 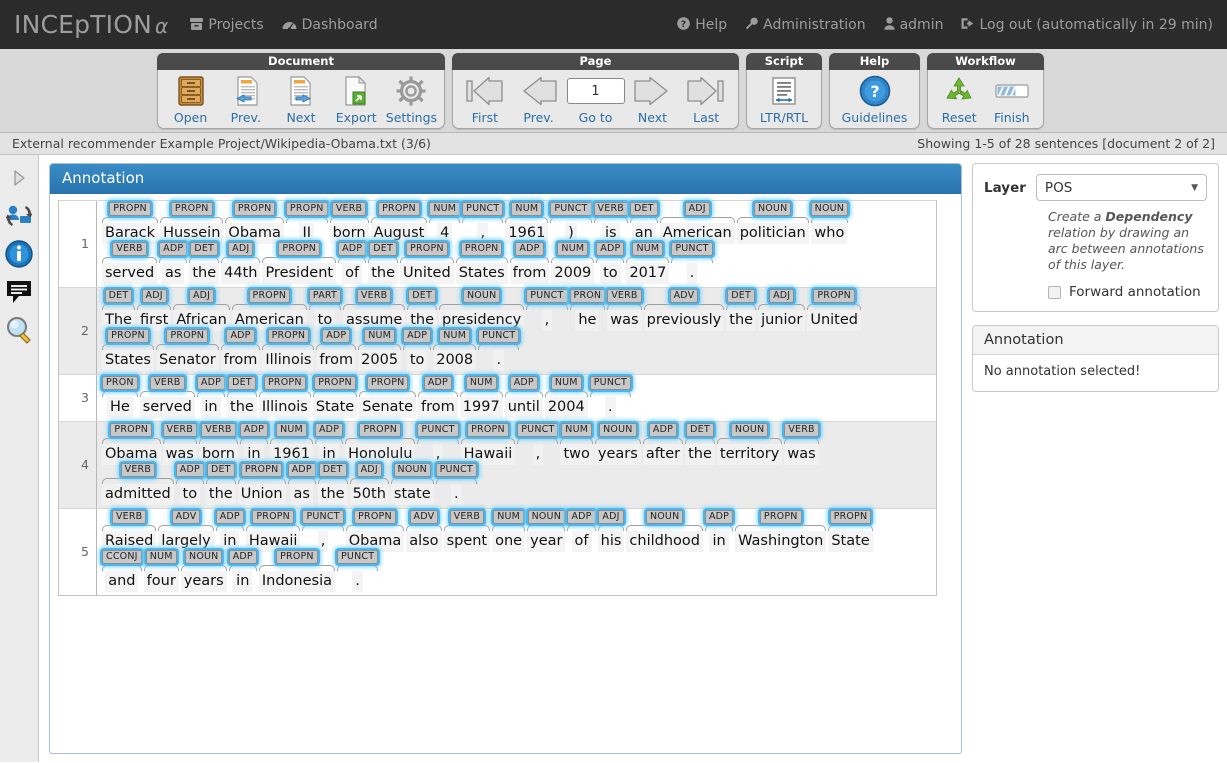 What do you see at coordinates (245, 98) in the screenshot?
I see `previous-document-button: Prev.` at bounding box center [245, 98].